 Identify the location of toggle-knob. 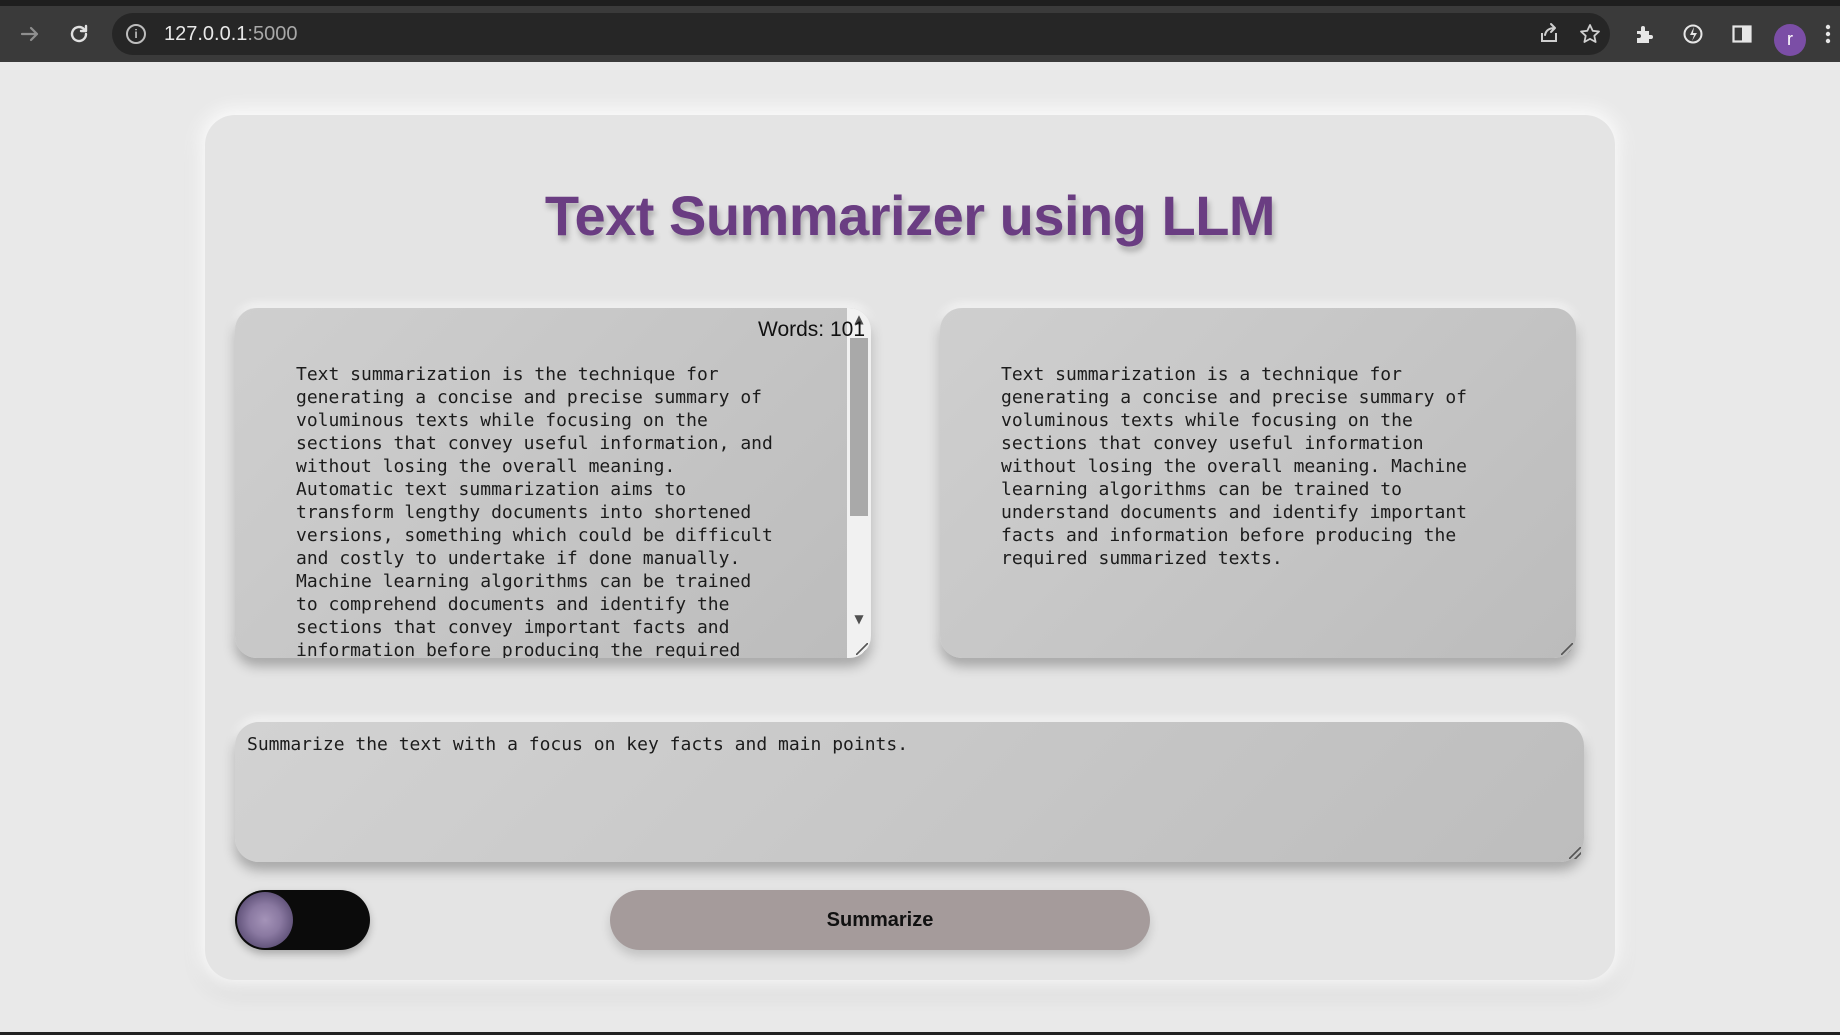
(265, 920).